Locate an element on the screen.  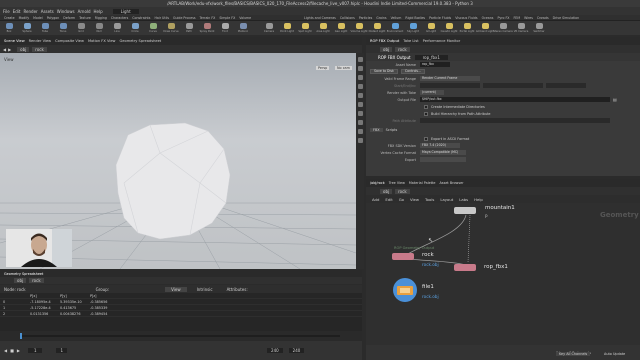
shelf-tool-button: Grid is located at coordinates (81, 28).